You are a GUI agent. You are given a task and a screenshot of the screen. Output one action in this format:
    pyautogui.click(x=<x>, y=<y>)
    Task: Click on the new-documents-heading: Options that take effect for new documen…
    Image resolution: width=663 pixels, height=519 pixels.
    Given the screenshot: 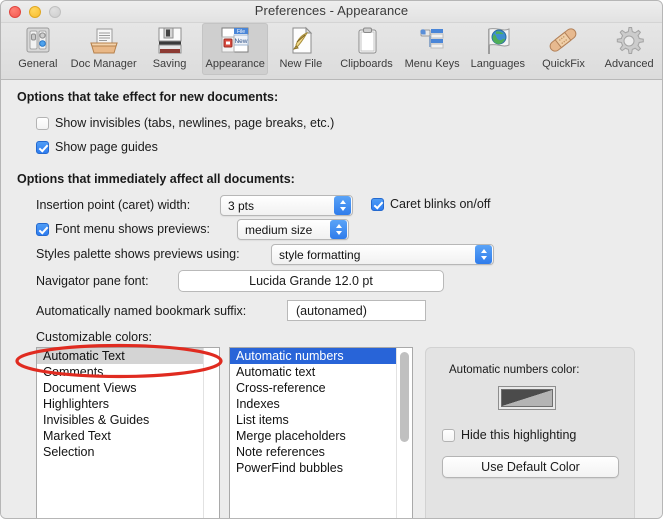 What is the action you would take?
    pyautogui.click(x=148, y=97)
    